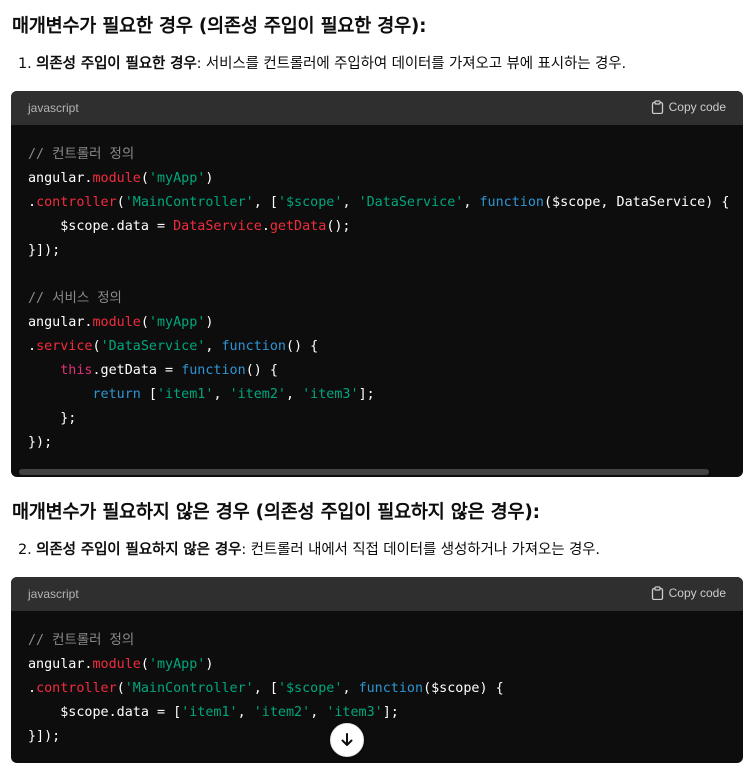 The image size is (749, 768). Describe the element at coordinates (298, 226) in the screenshot. I see `code-token: getData` at that location.